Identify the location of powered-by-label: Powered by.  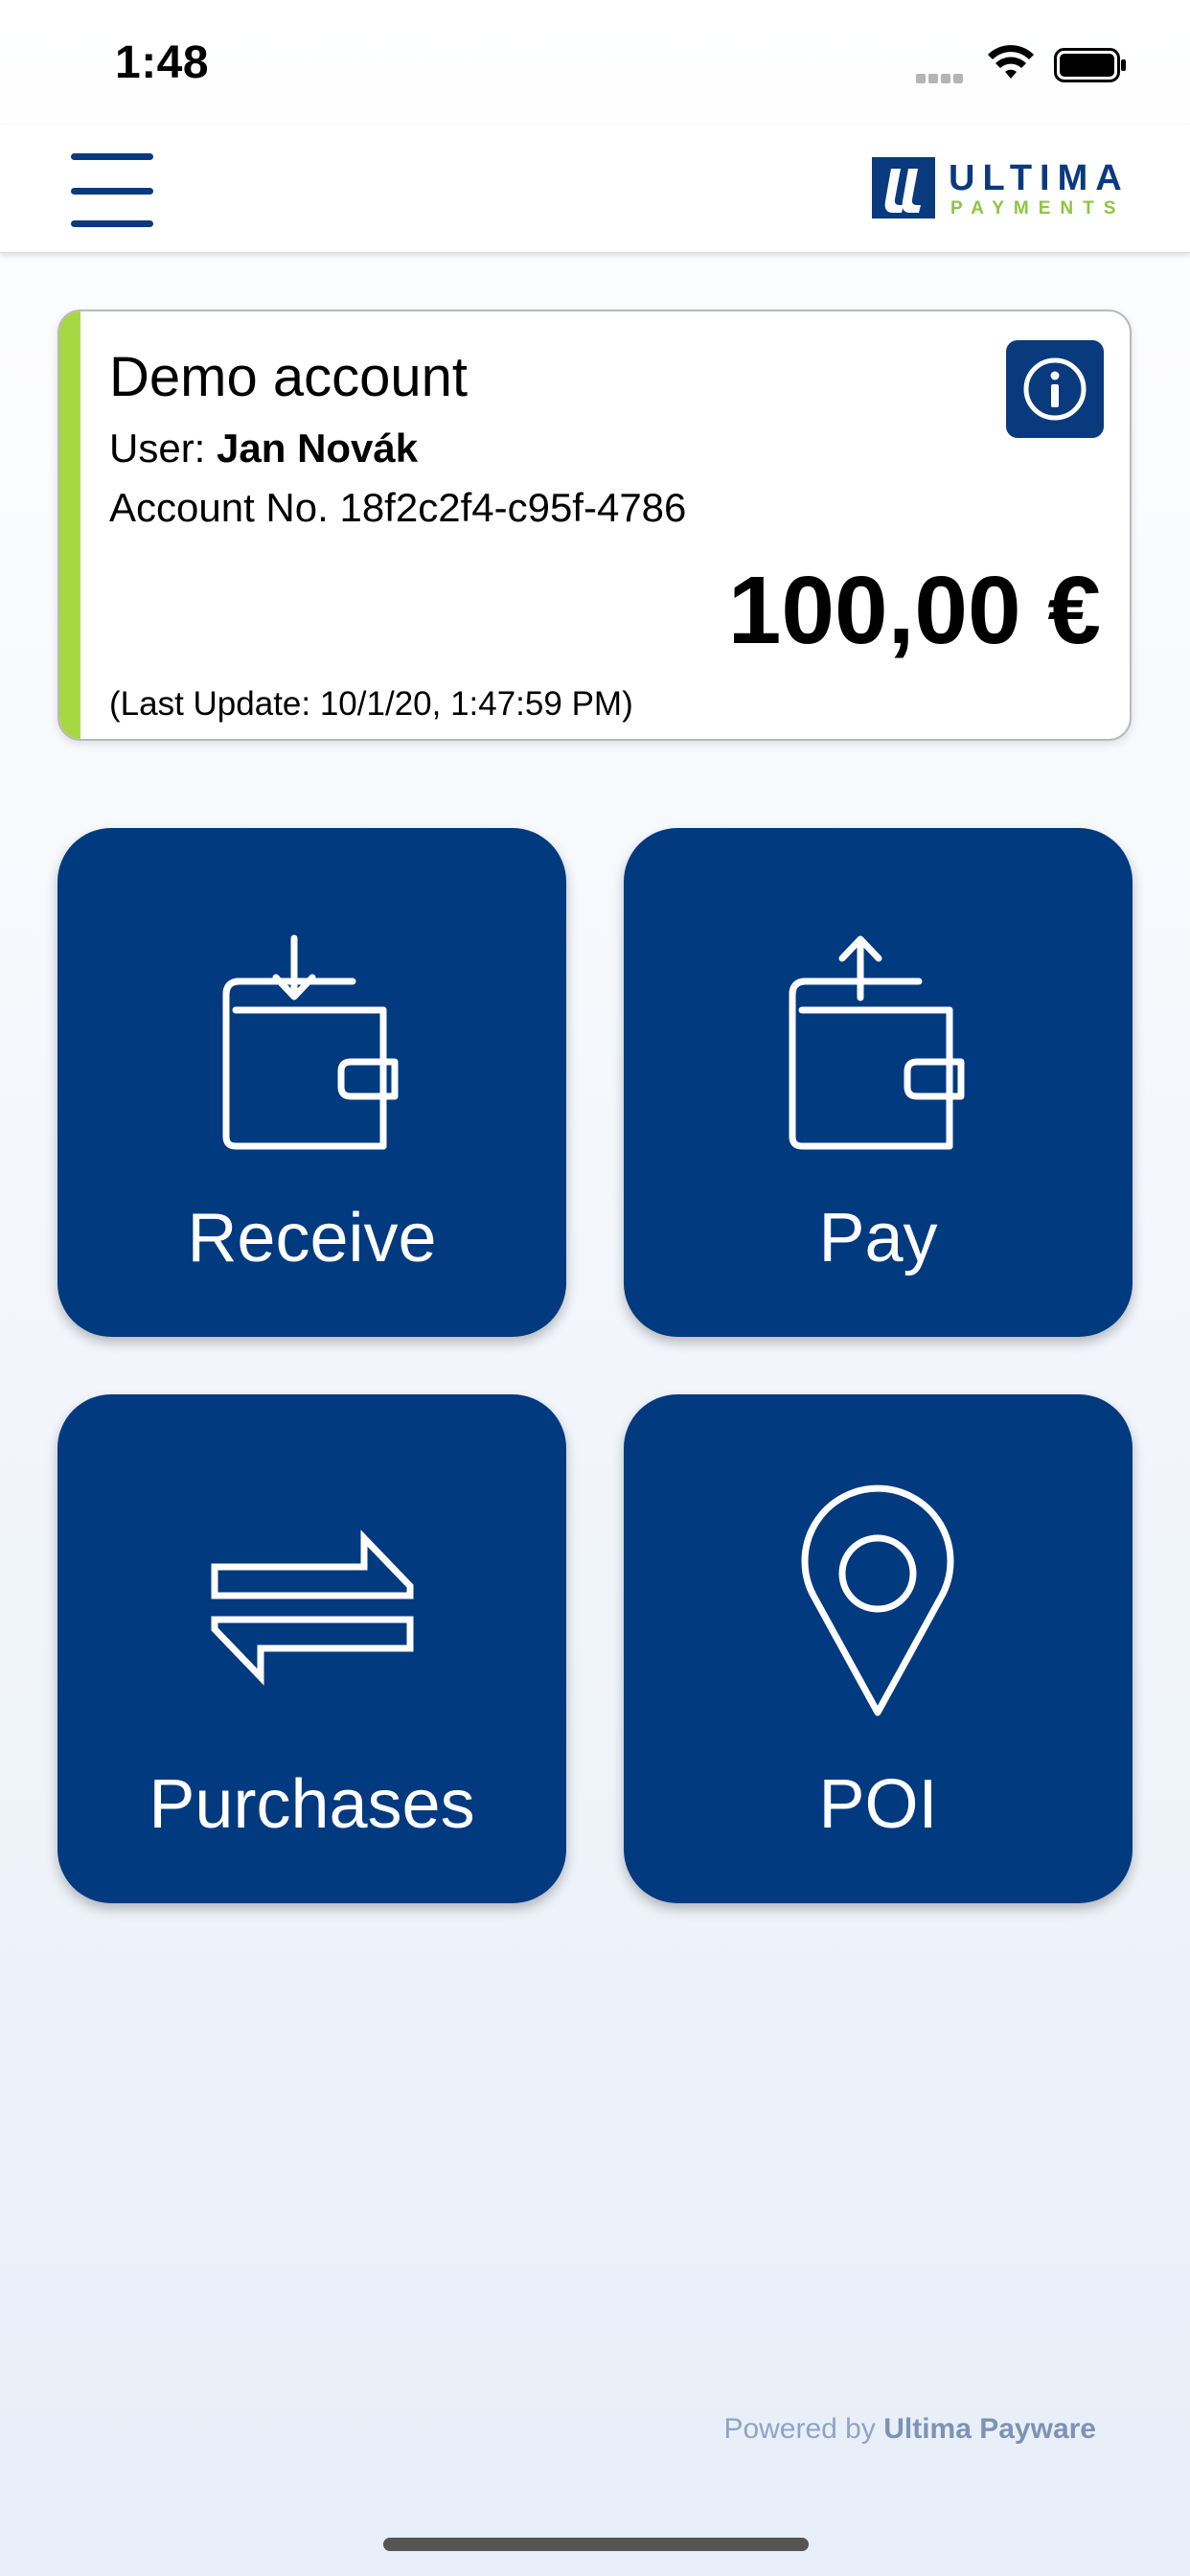
(800, 2429).